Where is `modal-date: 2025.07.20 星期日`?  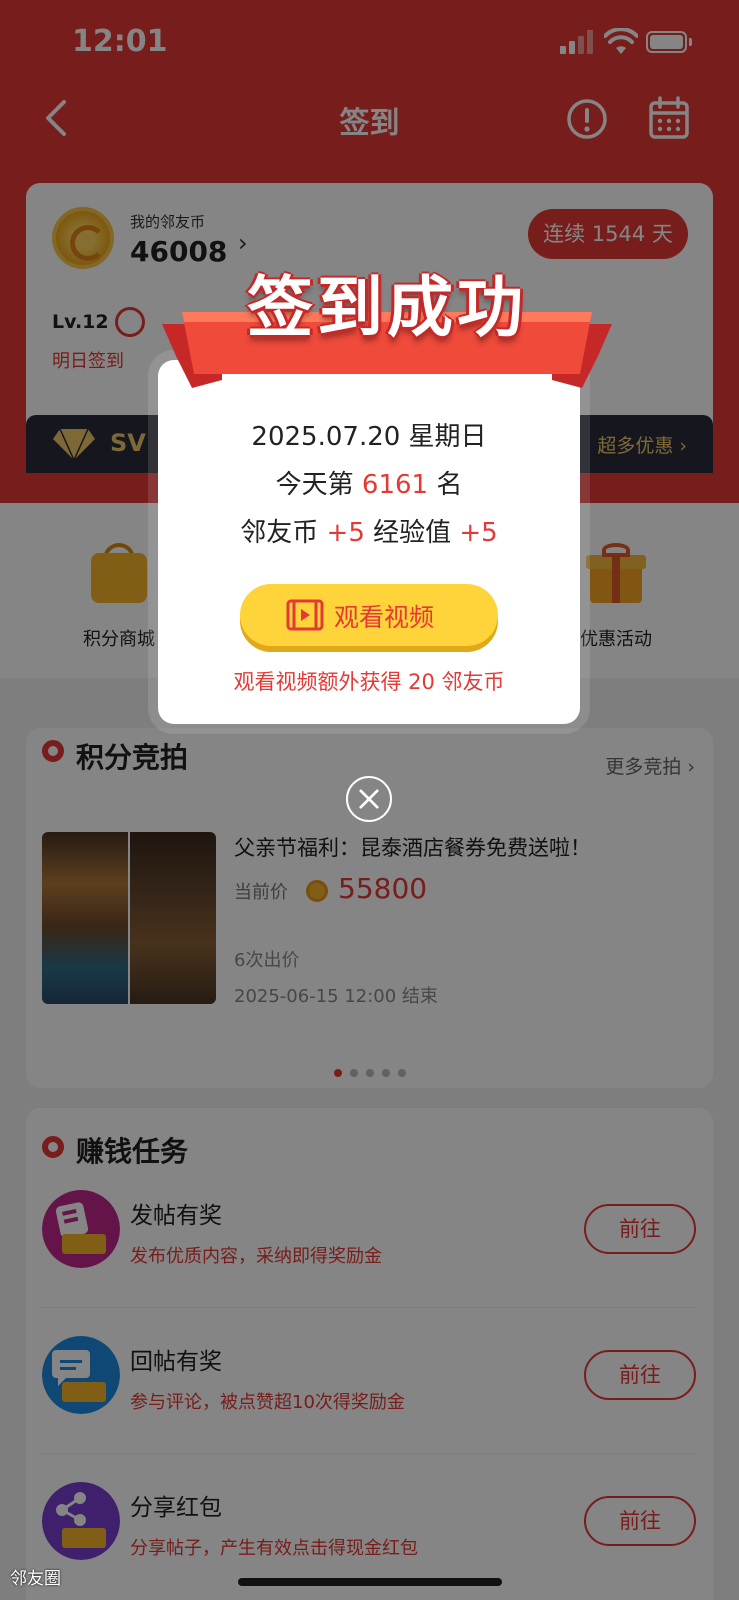 modal-date: 2025.07.20 星期日 is located at coordinates (369, 437).